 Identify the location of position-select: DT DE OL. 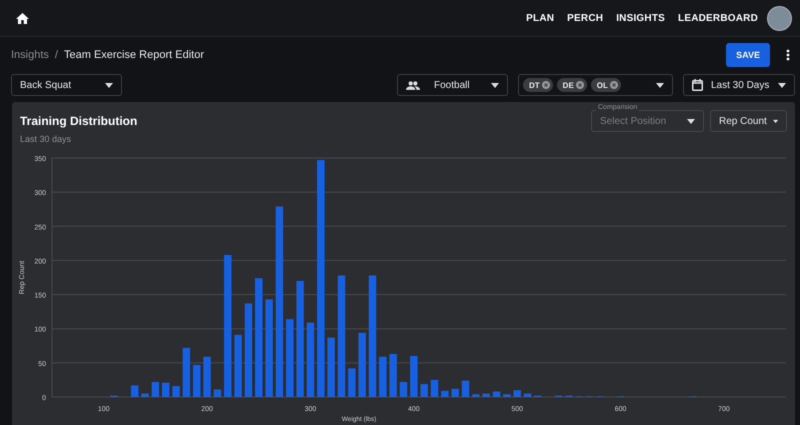
(595, 85).